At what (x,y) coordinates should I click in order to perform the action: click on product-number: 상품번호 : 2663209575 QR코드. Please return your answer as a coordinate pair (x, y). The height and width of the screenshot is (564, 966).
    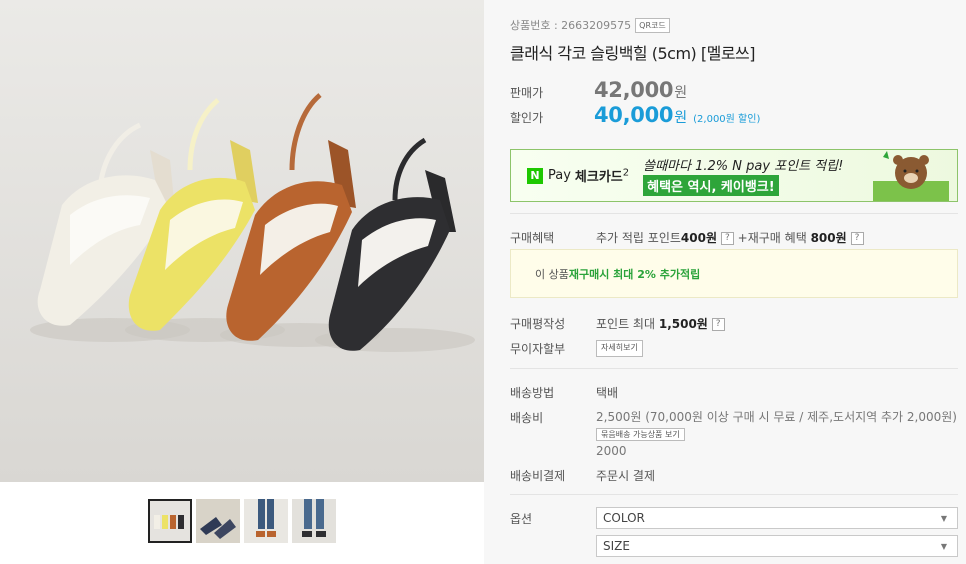
    Looking at the image, I should click on (590, 25).